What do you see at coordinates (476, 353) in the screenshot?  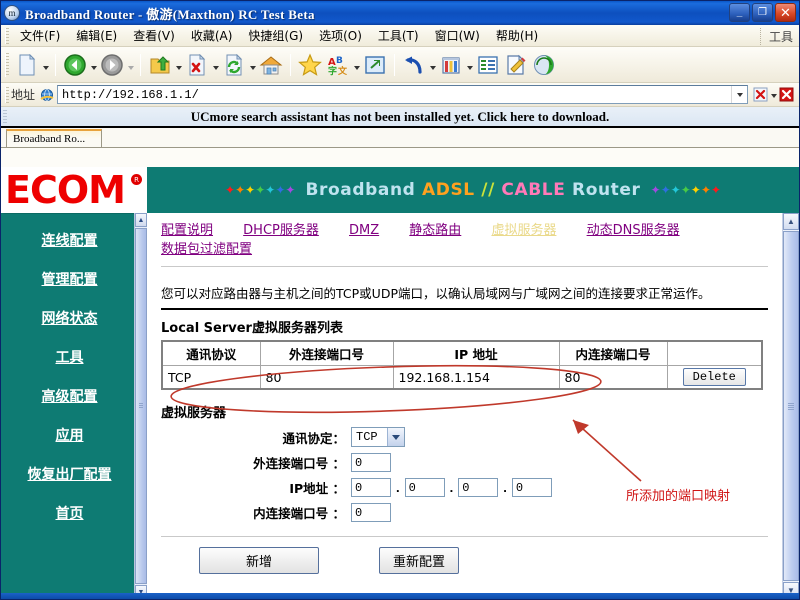 I see `table-header-ip-address: IP 地址` at bounding box center [476, 353].